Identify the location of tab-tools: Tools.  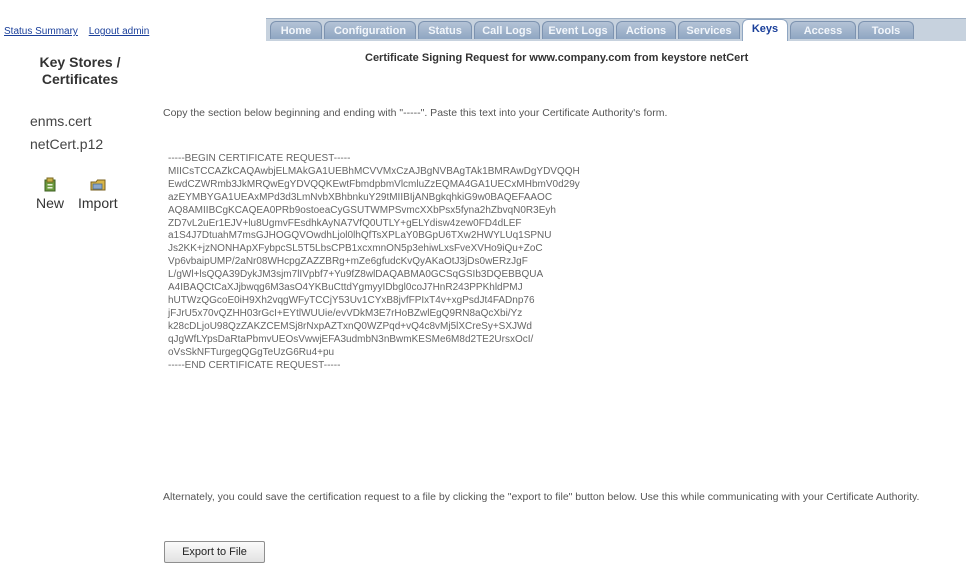
(886, 30).